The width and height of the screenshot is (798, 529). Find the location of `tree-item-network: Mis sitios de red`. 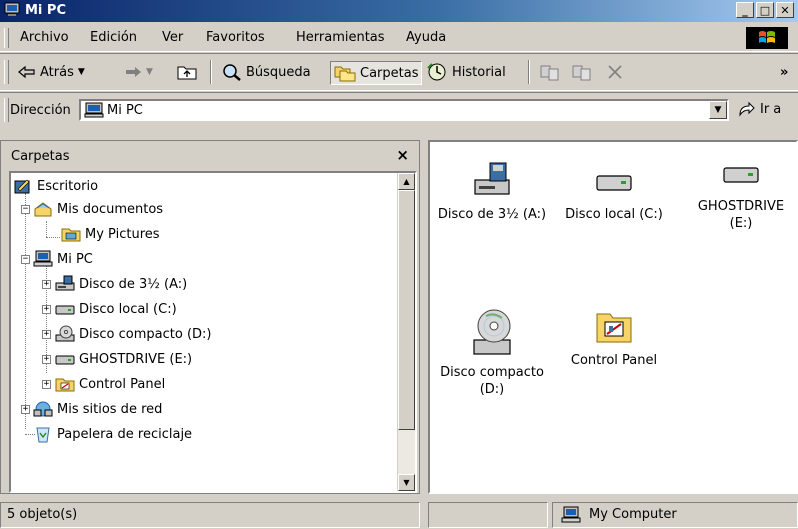

tree-item-network: Mis sitios de red is located at coordinates (97, 409).